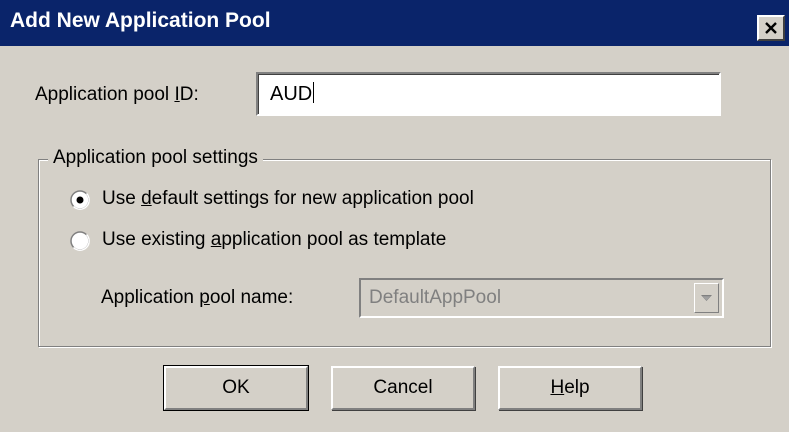  I want to click on pool-settings-title: Application pool settings, so click(155, 158).